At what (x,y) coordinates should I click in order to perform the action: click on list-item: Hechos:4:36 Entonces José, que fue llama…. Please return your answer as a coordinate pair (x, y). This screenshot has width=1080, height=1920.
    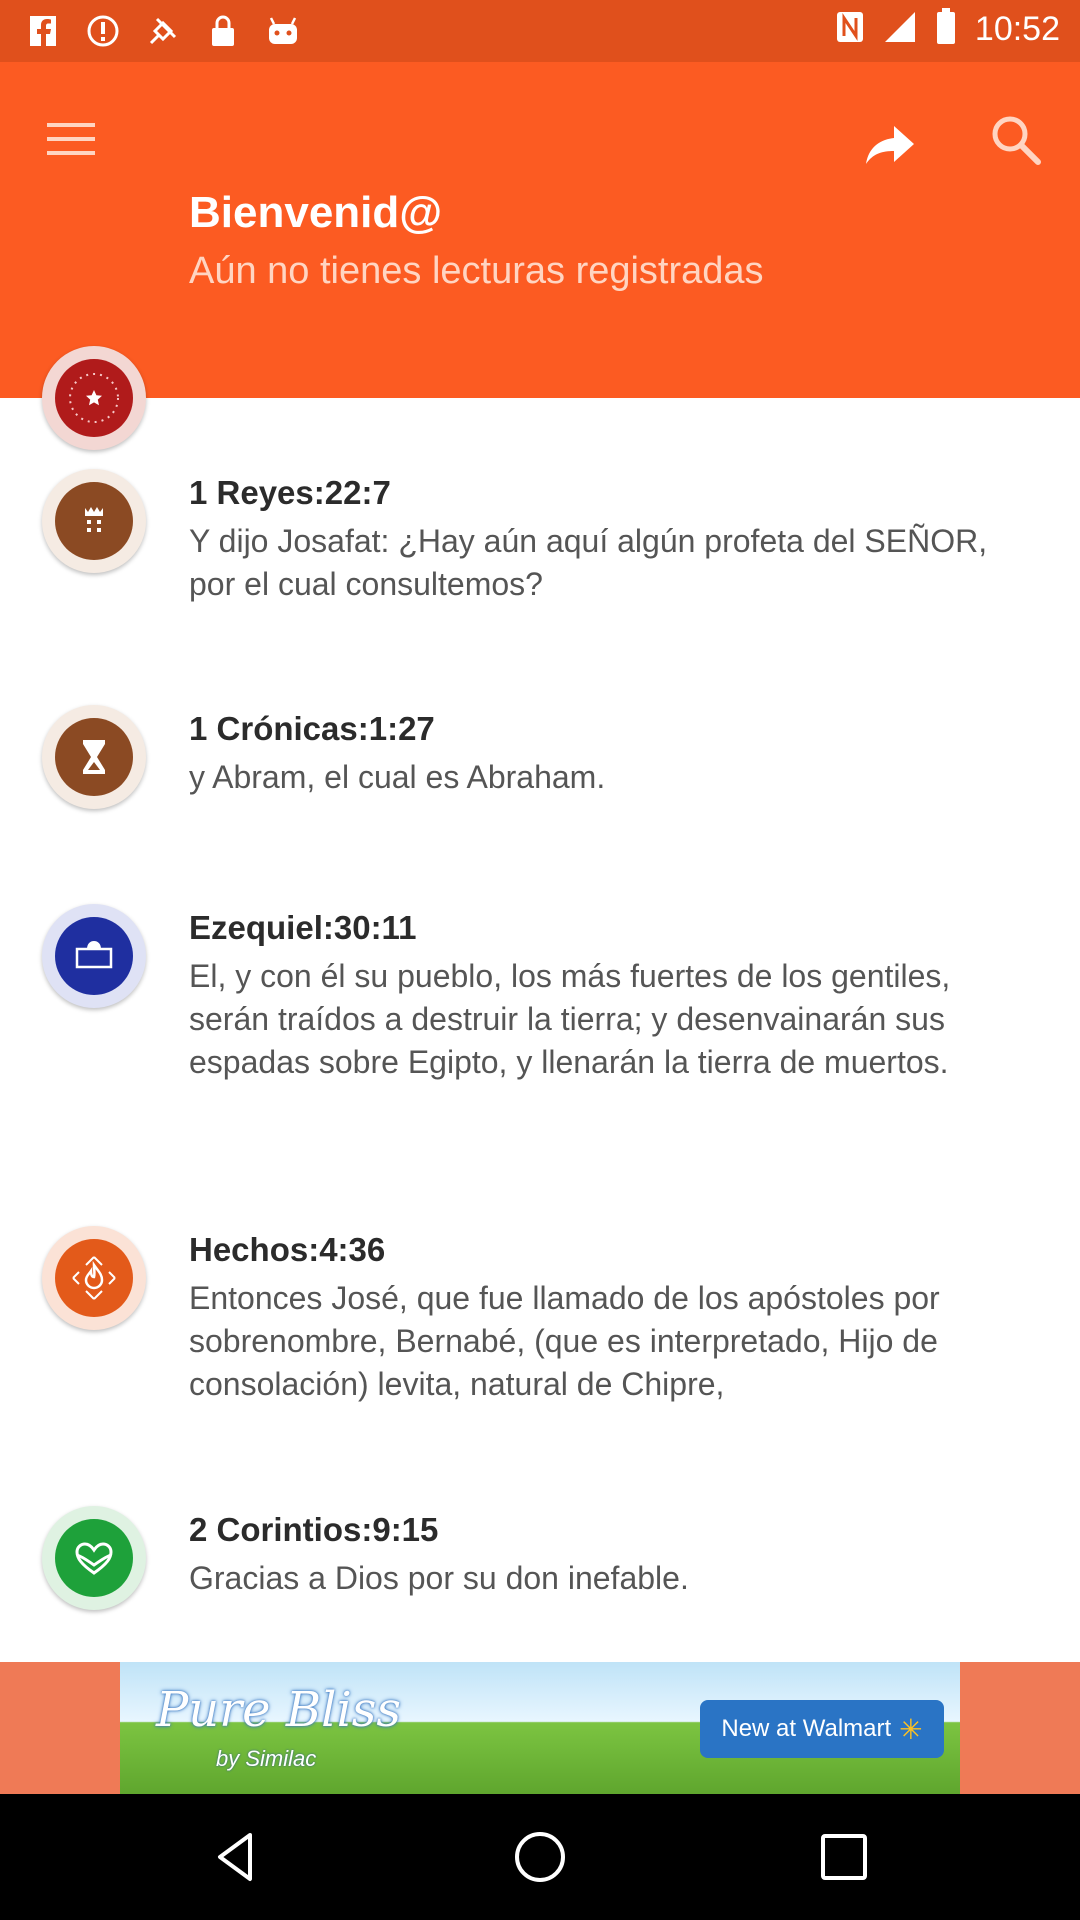
    Looking at the image, I should click on (614, 1318).